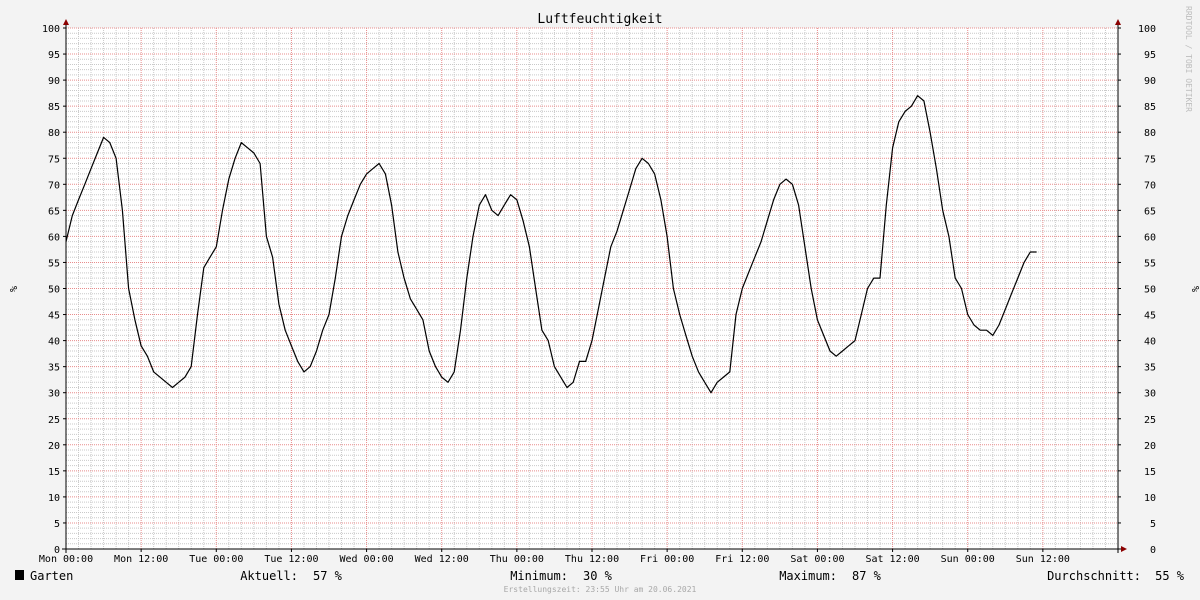  I want to click on stat-current-value: 57 %, so click(328, 576).